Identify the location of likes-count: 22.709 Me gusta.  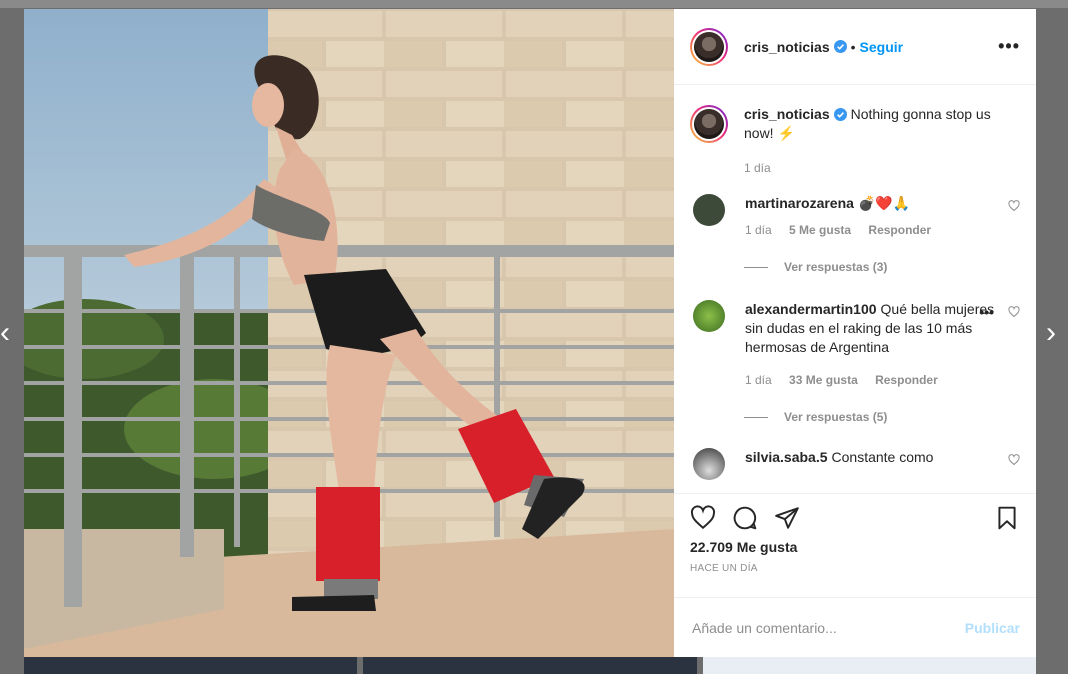
(855, 547).